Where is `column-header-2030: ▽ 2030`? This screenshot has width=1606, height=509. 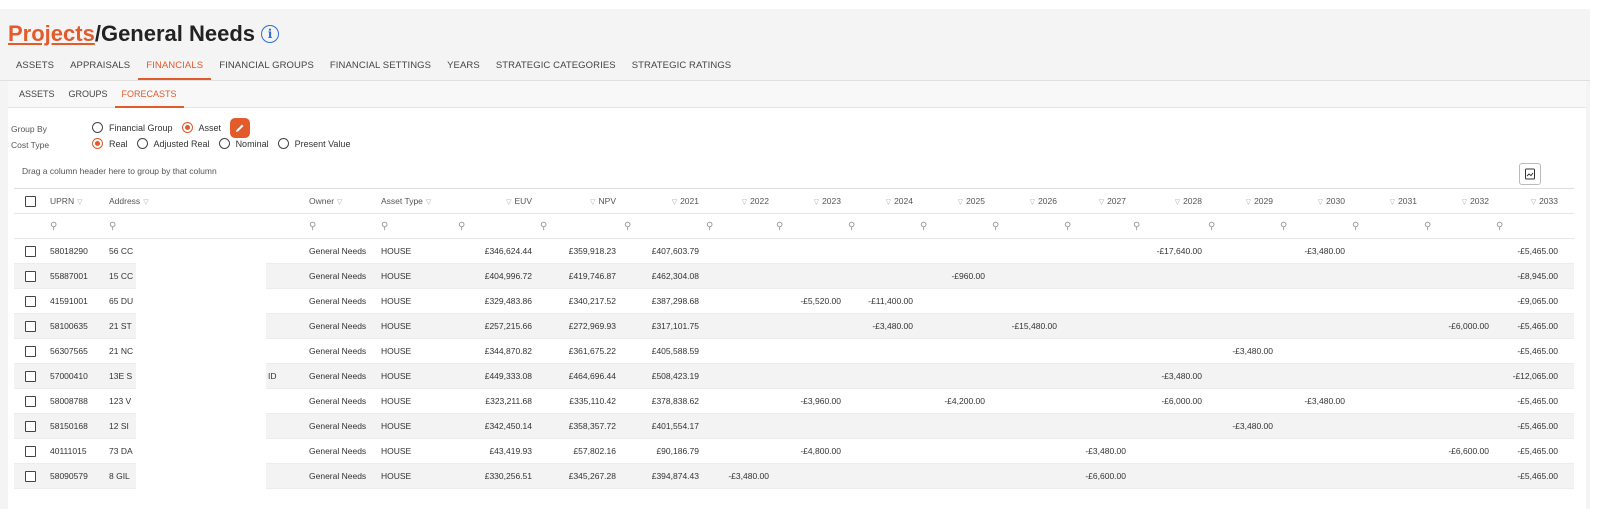
column-header-2030: ▽ 2030 is located at coordinates (1310, 201).